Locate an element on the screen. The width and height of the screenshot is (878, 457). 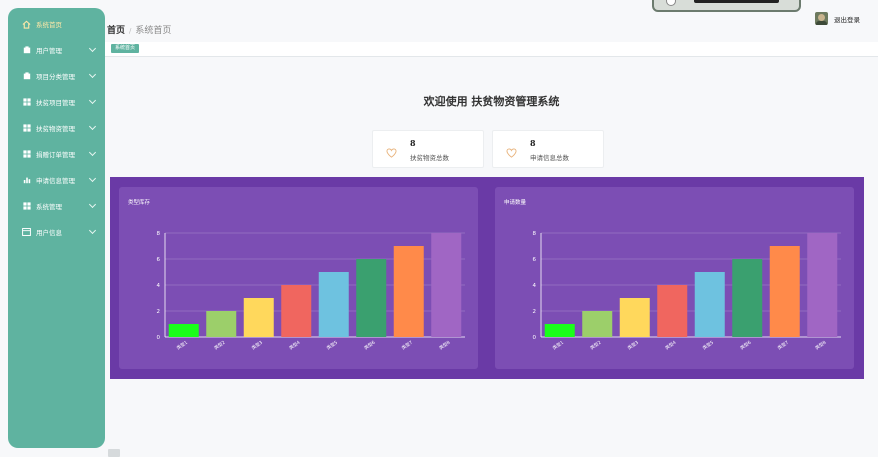
tag-bar: 系统首页 is located at coordinates (491, 49).